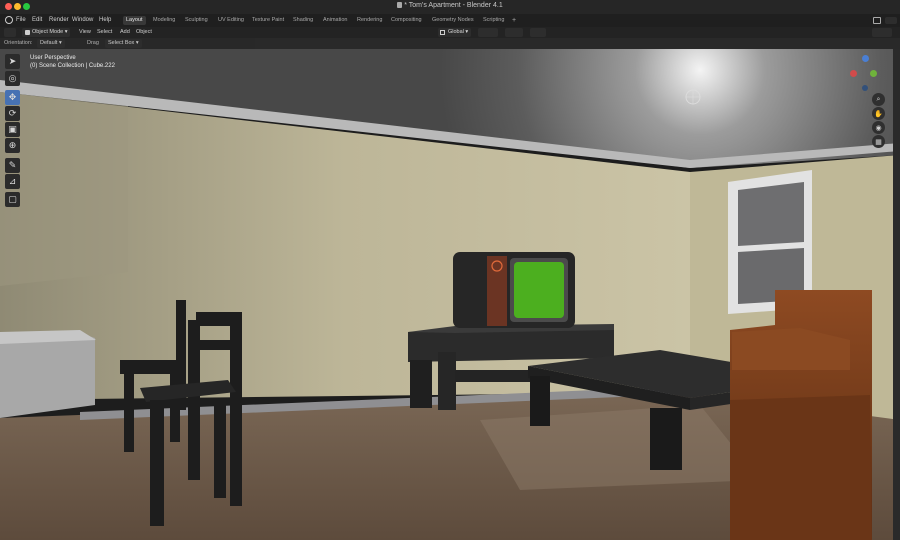  I want to click on measure-tool: ⊿, so click(12, 181).